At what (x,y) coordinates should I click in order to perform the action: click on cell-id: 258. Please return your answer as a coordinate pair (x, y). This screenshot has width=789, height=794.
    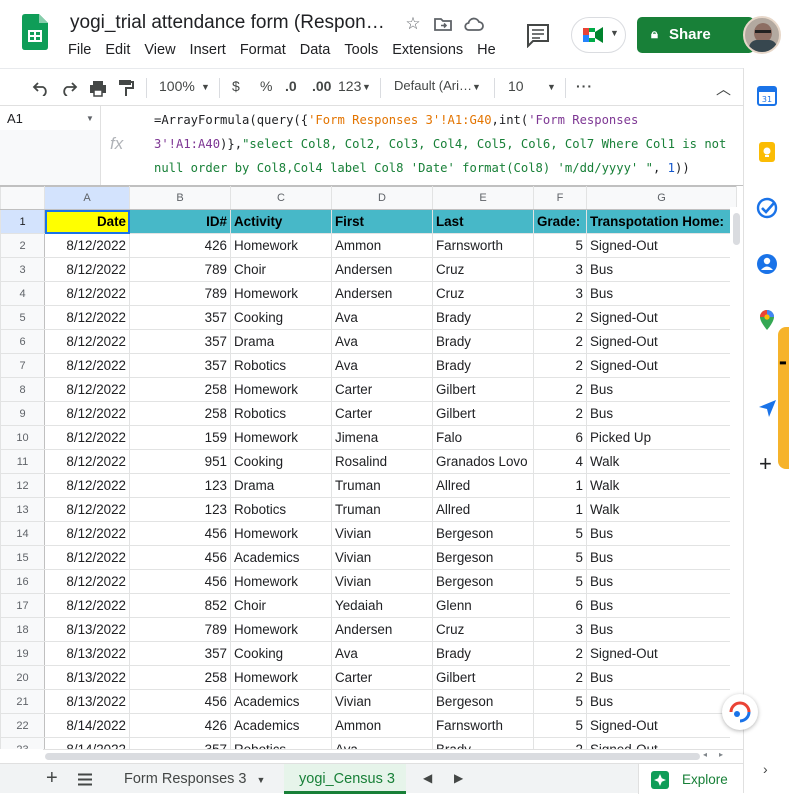
    Looking at the image, I should click on (180, 677).